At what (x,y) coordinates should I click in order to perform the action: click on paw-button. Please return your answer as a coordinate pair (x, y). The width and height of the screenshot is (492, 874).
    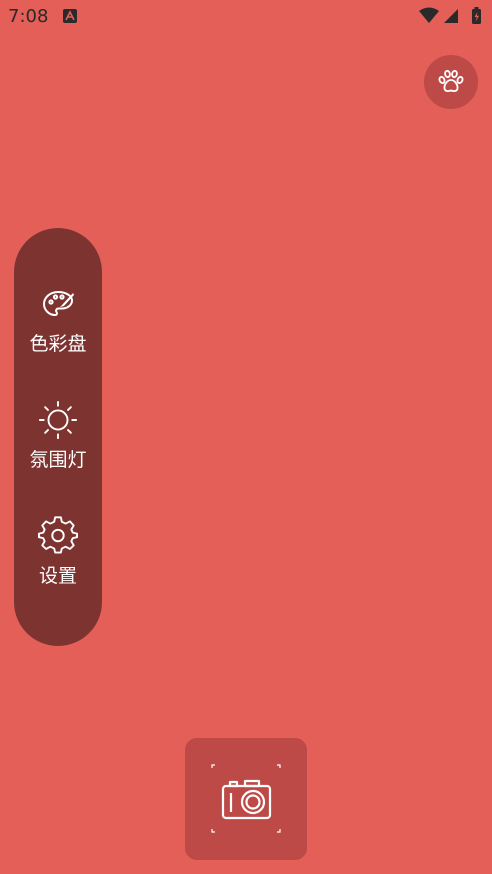
    Looking at the image, I should click on (451, 82).